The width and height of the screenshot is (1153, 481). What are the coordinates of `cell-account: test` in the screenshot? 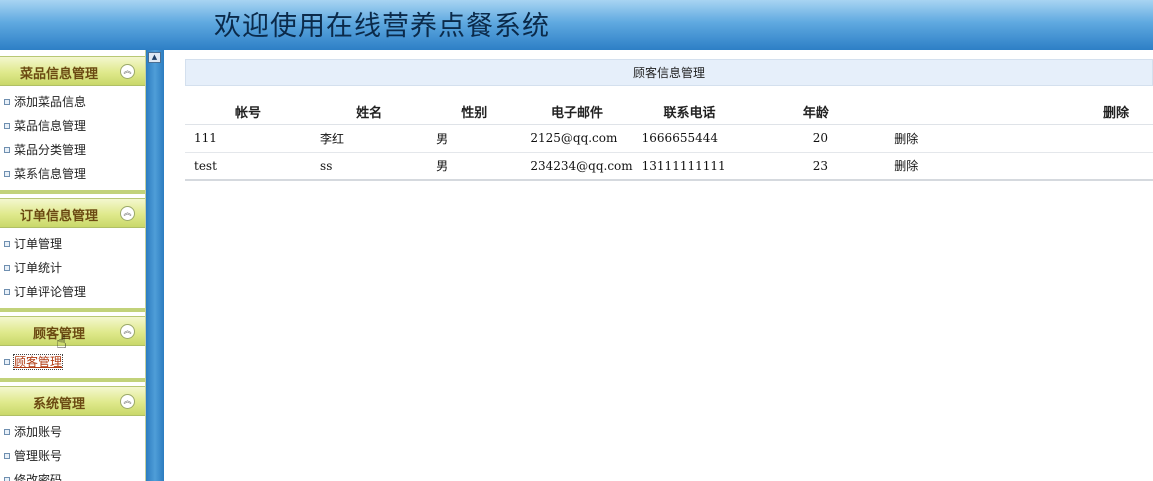 It's located at (248, 166).